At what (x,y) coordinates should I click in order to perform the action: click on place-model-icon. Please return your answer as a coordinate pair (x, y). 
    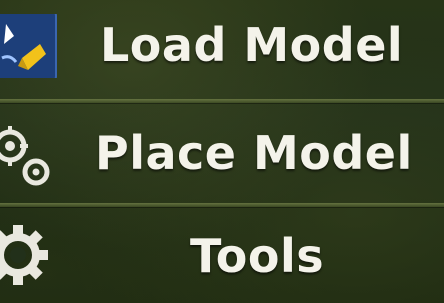
    Looking at the image, I should click on (25, 156).